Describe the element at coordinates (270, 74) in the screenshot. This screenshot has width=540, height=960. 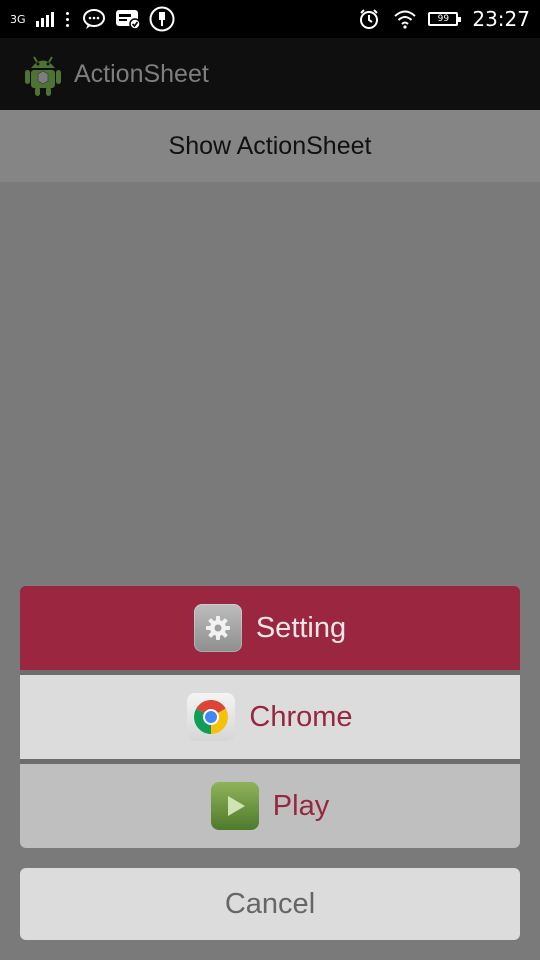
I see `action-bar: ActionSheet` at that location.